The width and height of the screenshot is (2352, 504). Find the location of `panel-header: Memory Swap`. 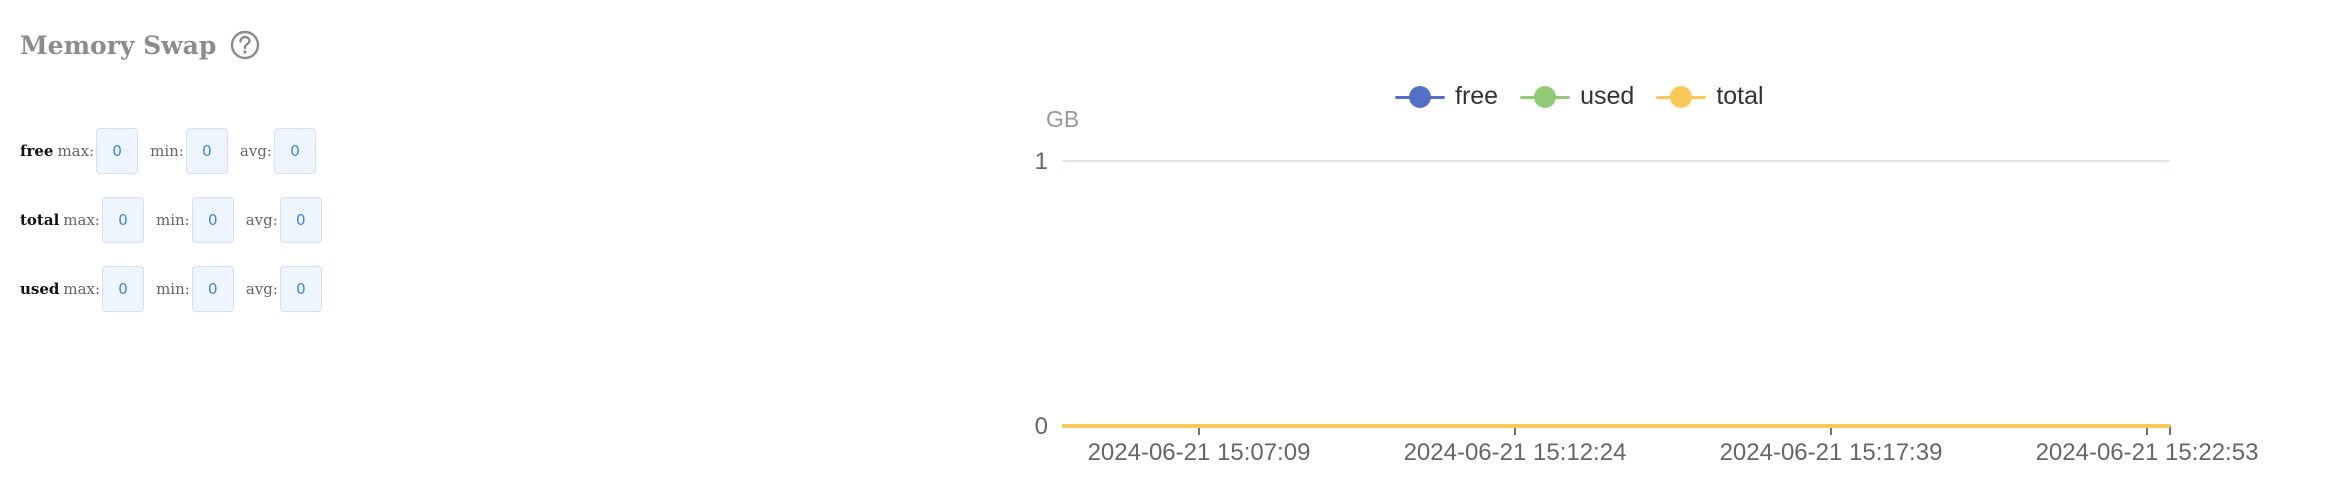

panel-header: Memory Swap is located at coordinates (140, 45).